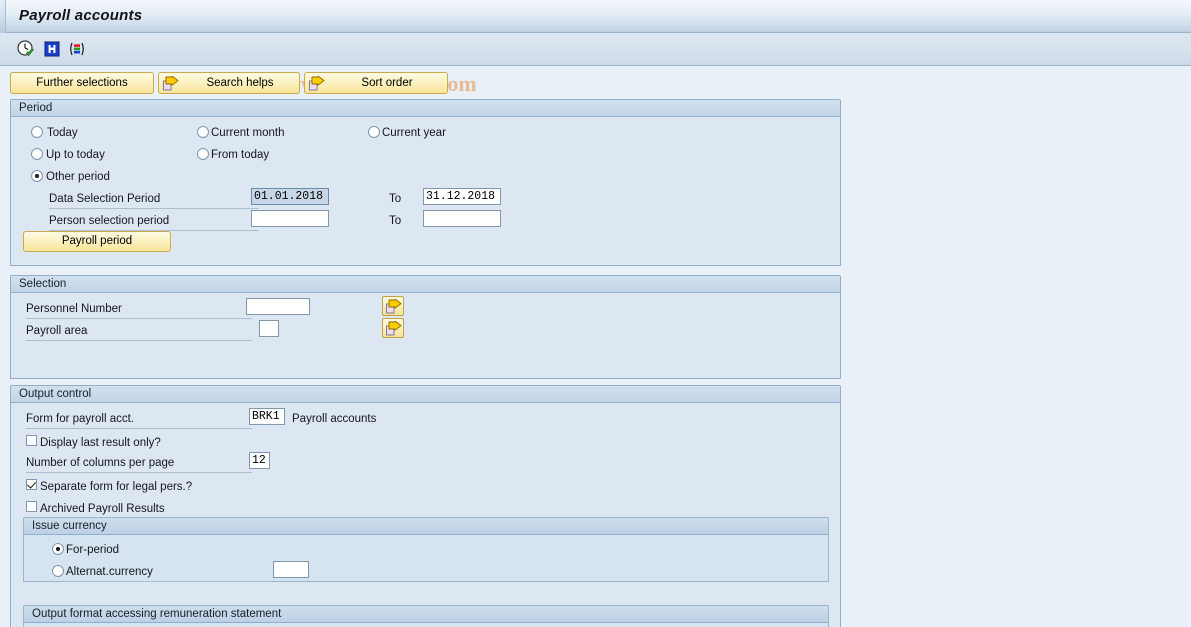 The image size is (1191, 627). Describe the element at coordinates (334, 419) in the screenshot. I see `form-for-payroll-acct-description: Payroll accounts` at that location.